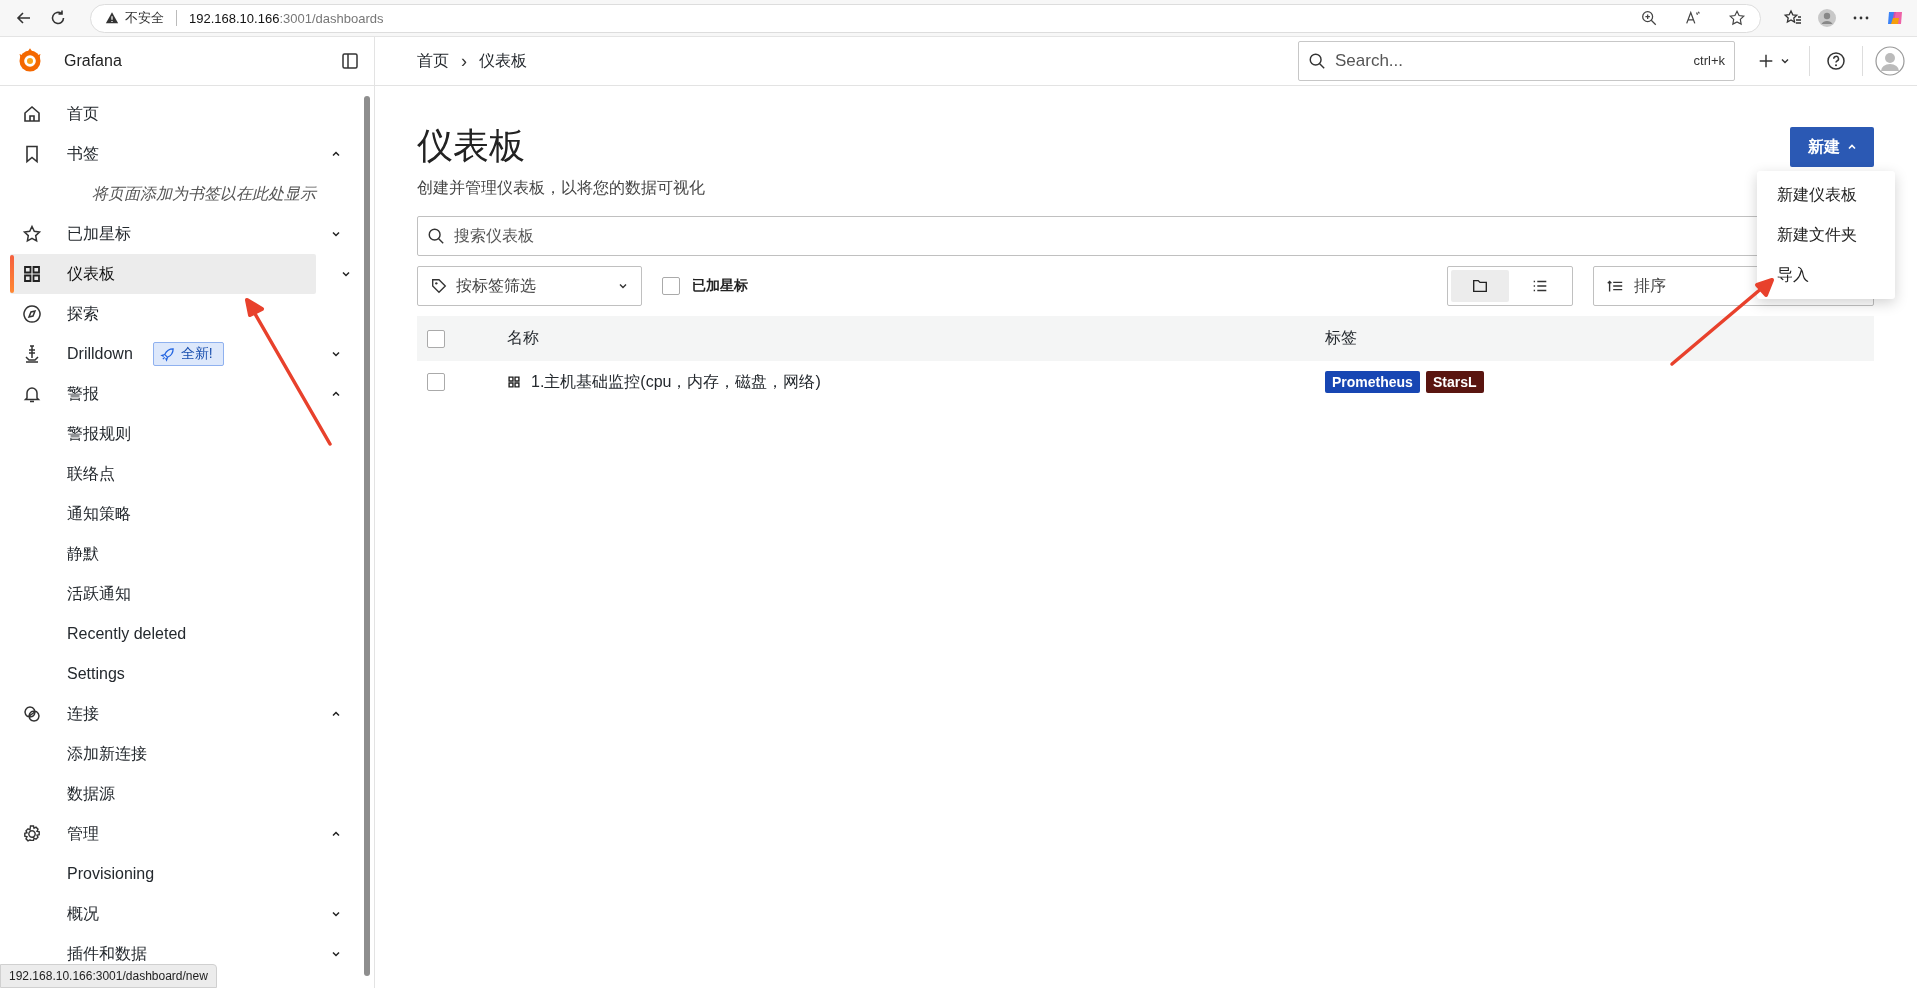 This screenshot has height=988, width=1917. Describe the element at coordinates (83, 393) in the screenshot. I see `nav-label: 警报` at that location.